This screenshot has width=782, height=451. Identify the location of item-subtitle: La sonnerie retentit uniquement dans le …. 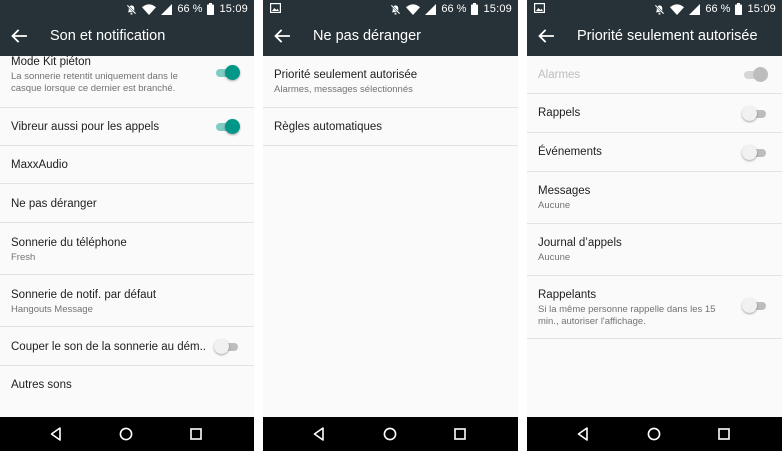
(94, 82).